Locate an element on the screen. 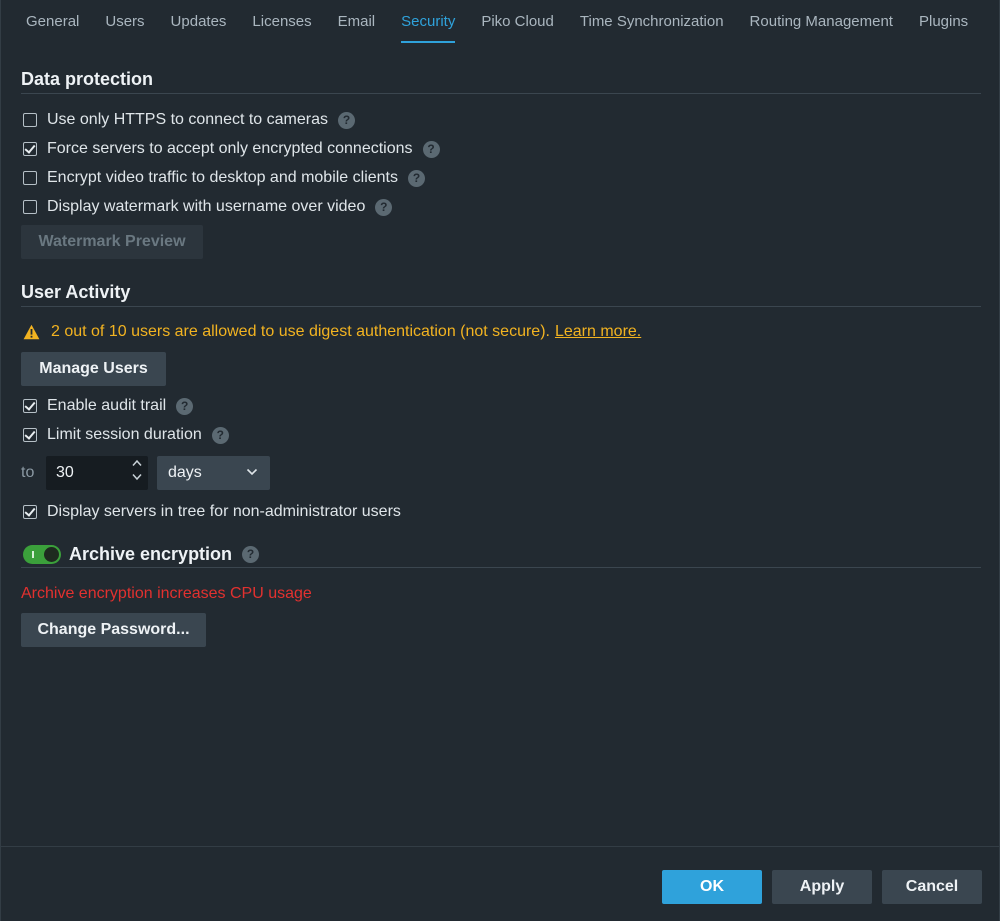  warning-triangle-icon is located at coordinates (31, 332).